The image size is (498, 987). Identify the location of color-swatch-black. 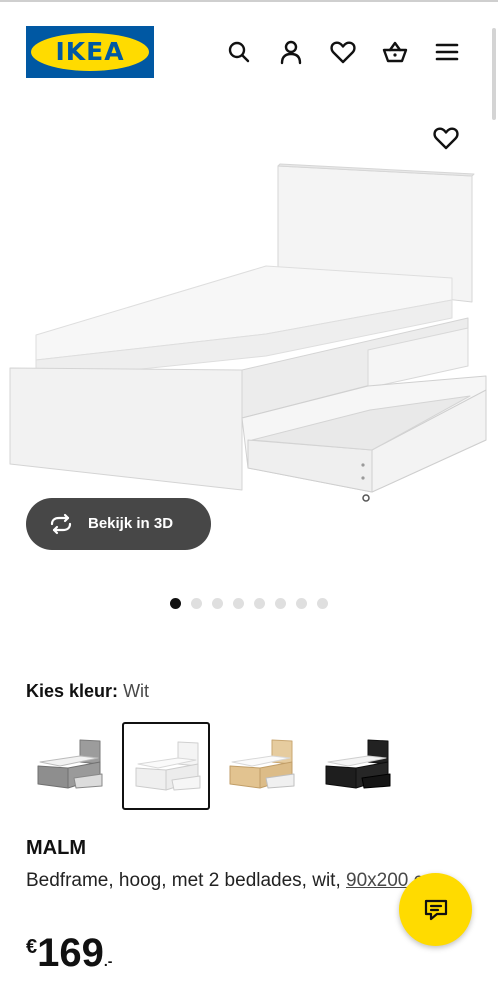
(358, 766).